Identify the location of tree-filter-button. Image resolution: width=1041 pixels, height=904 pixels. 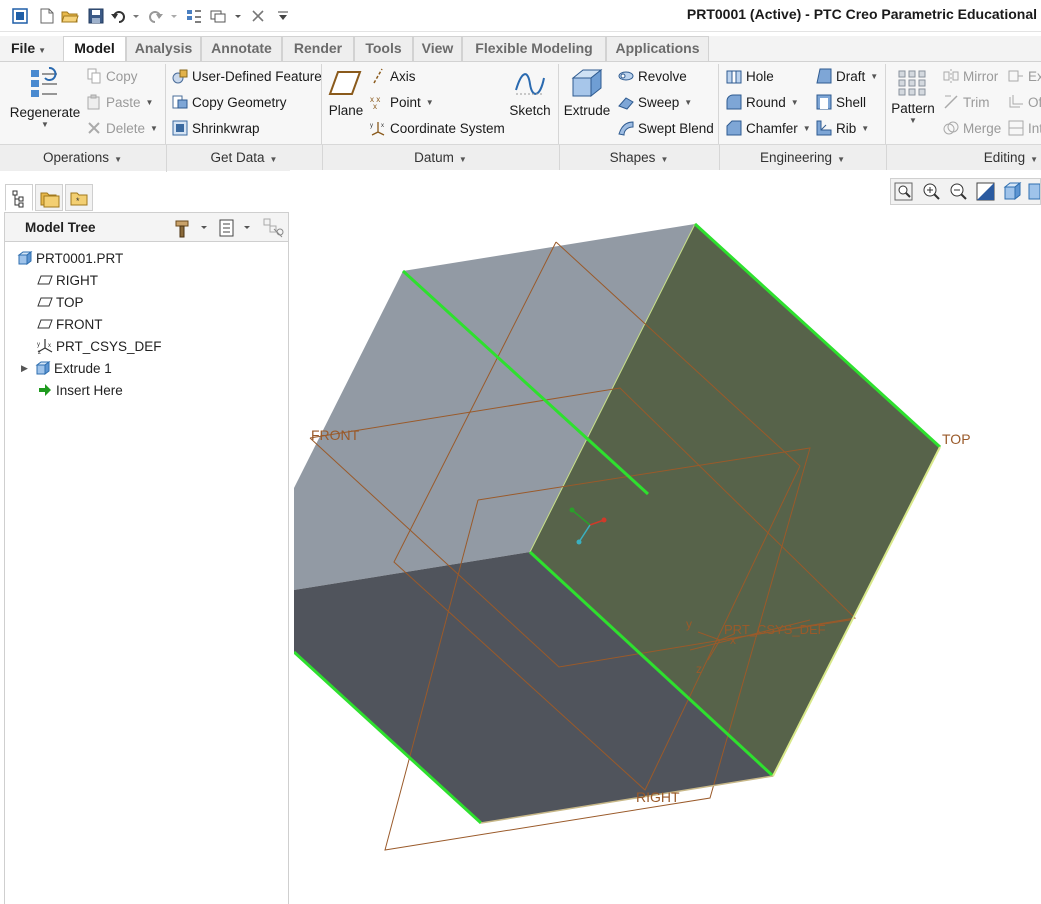
(274, 228).